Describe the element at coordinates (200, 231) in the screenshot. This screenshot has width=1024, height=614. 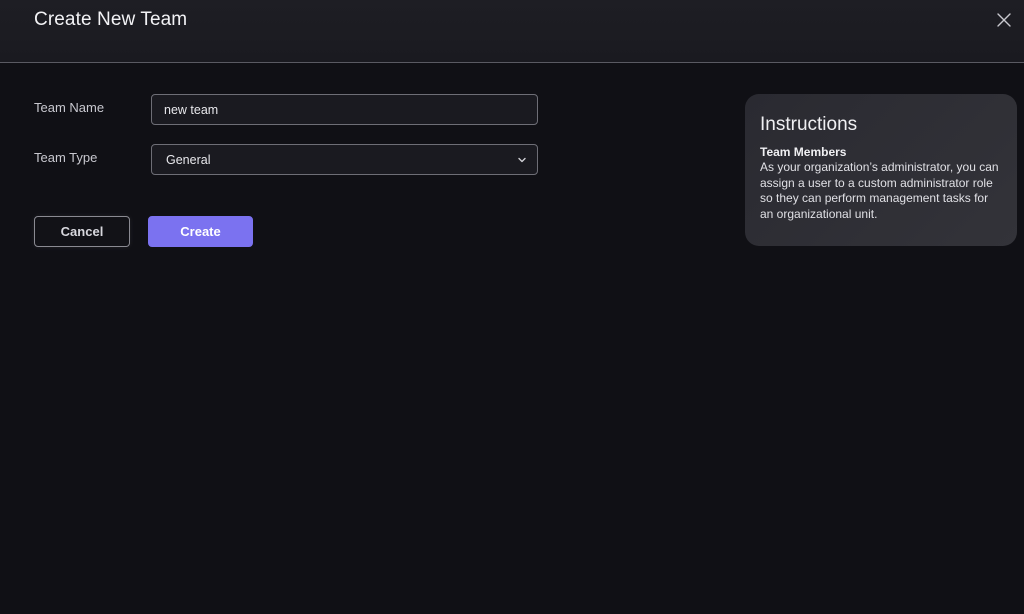
I see `create-button: Create` at that location.